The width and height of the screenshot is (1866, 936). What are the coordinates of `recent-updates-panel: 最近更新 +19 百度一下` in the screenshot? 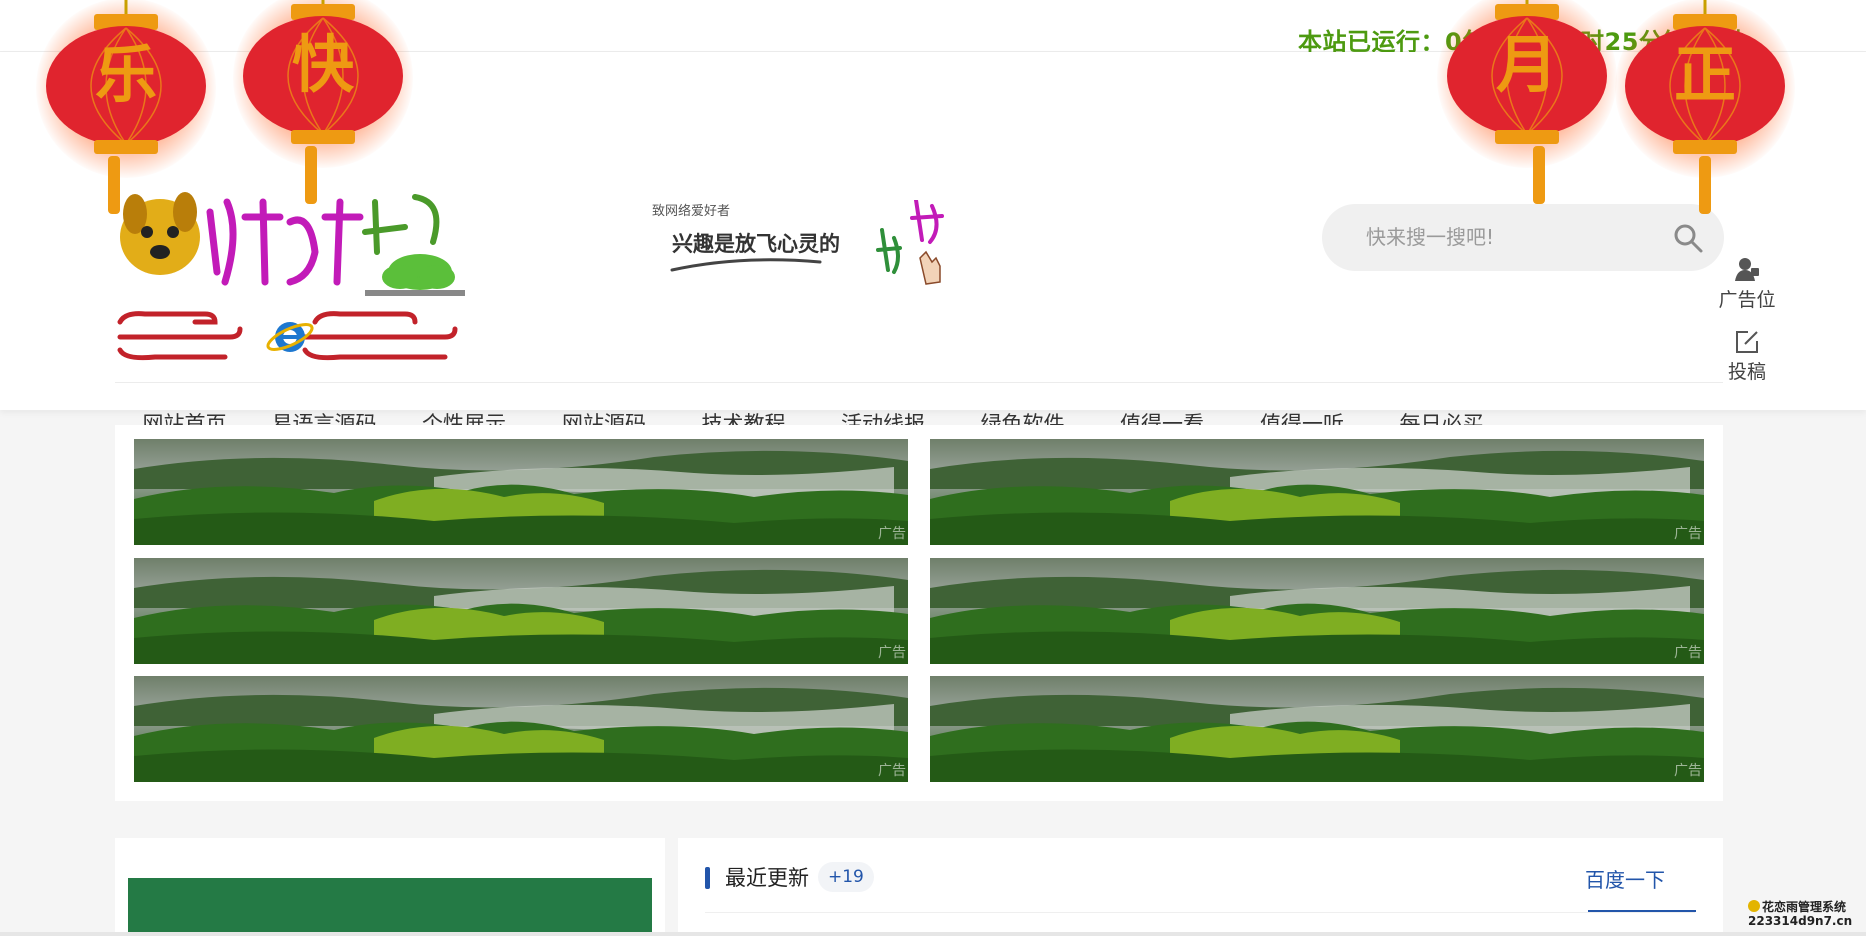 It's located at (1200, 887).